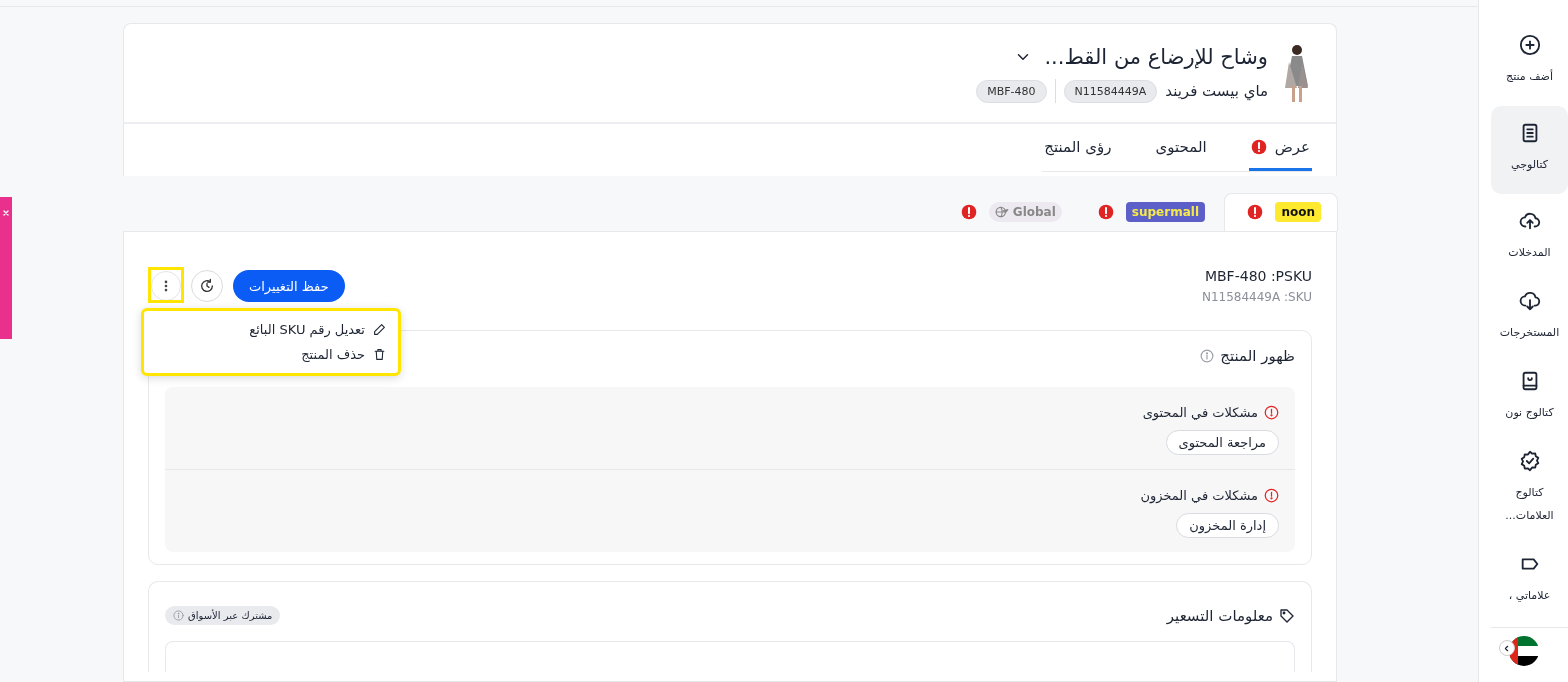 The image size is (1568, 682). What do you see at coordinates (1529, 581) in the screenshot?
I see `sidebar-item: علاماتي ،` at bounding box center [1529, 581].